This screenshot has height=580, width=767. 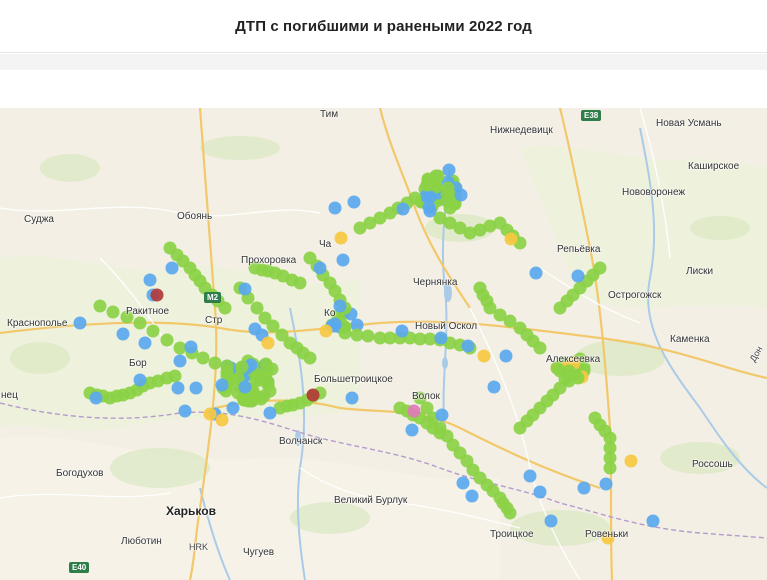 I want to click on city-label-volokonovka: Волок, so click(x=426, y=396).